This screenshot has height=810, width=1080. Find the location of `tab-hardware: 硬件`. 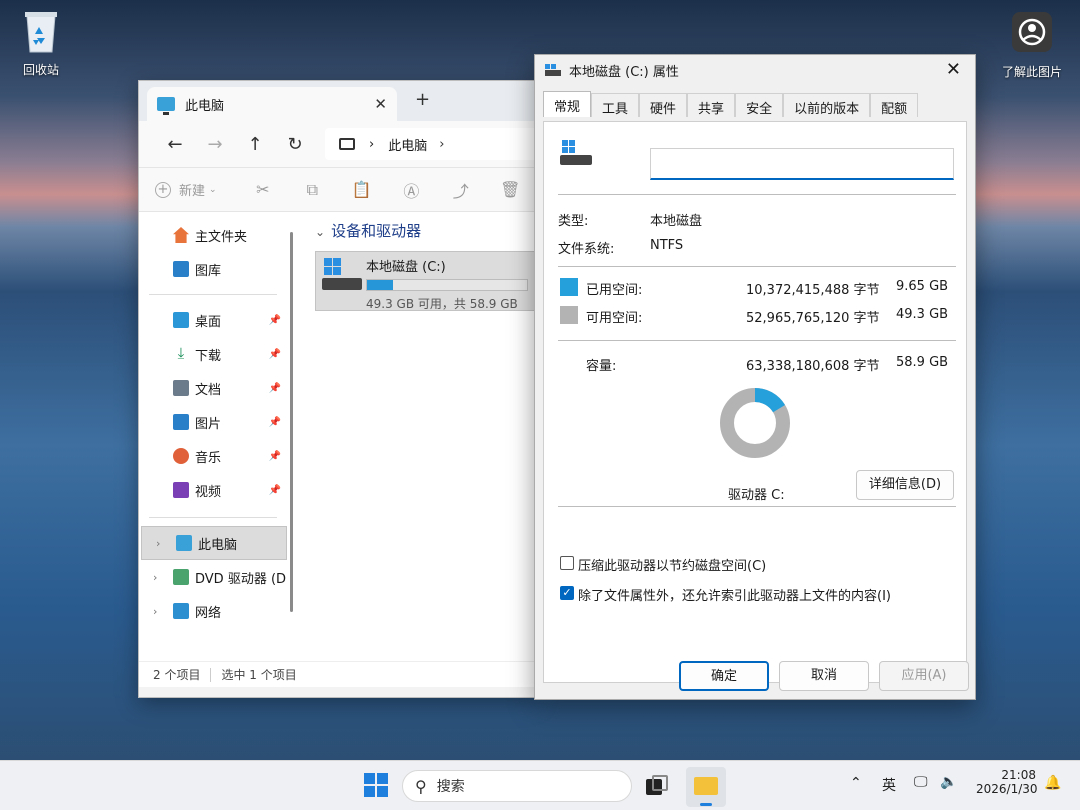

tab-hardware: 硬件 is located at coordinates (663, 105).